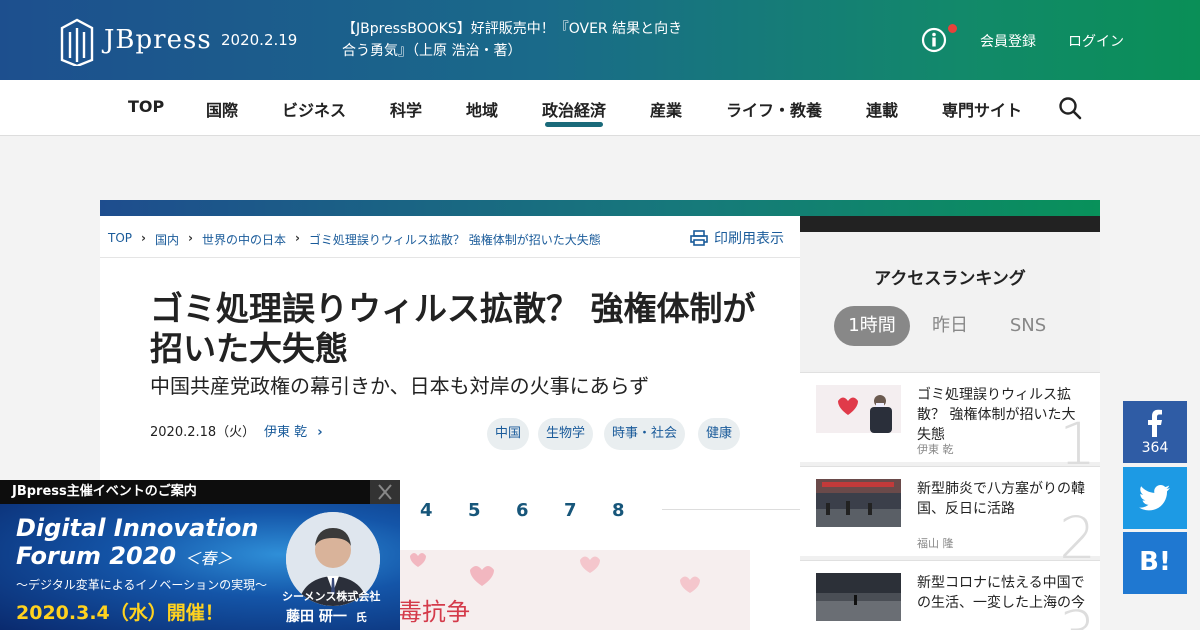 This screenshot has width=1200, height=630. Describe the element at coordinates (982, 109) in the screenshot. I see `nav-item-special-sites: 専門サイト` at that location.